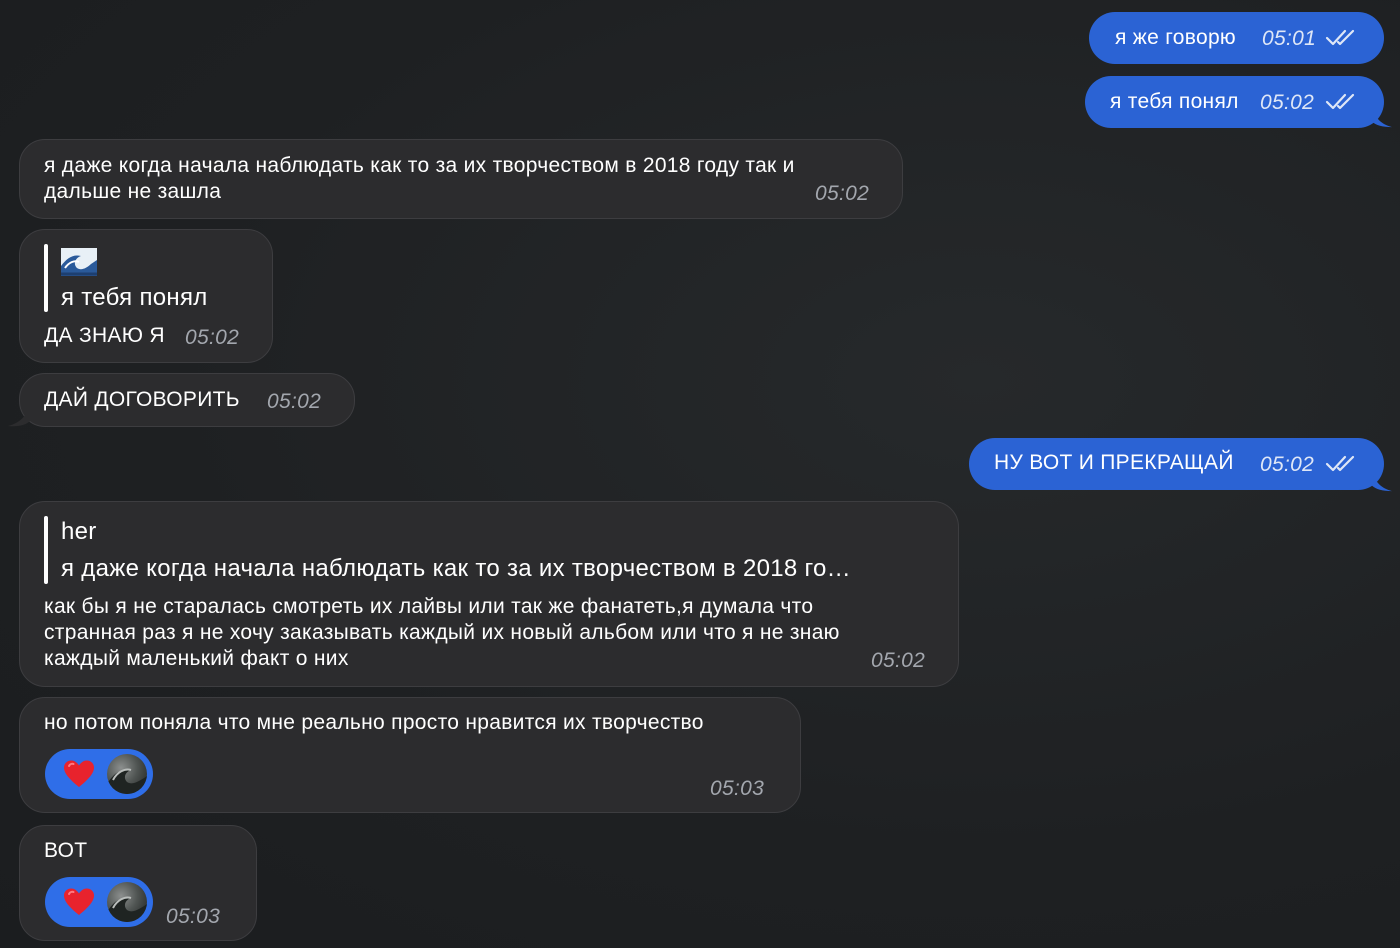 The height and width of the screenshot is (948, 1400). I want to click on incoming-message: ВОТ 05:03, so click(138, 883).